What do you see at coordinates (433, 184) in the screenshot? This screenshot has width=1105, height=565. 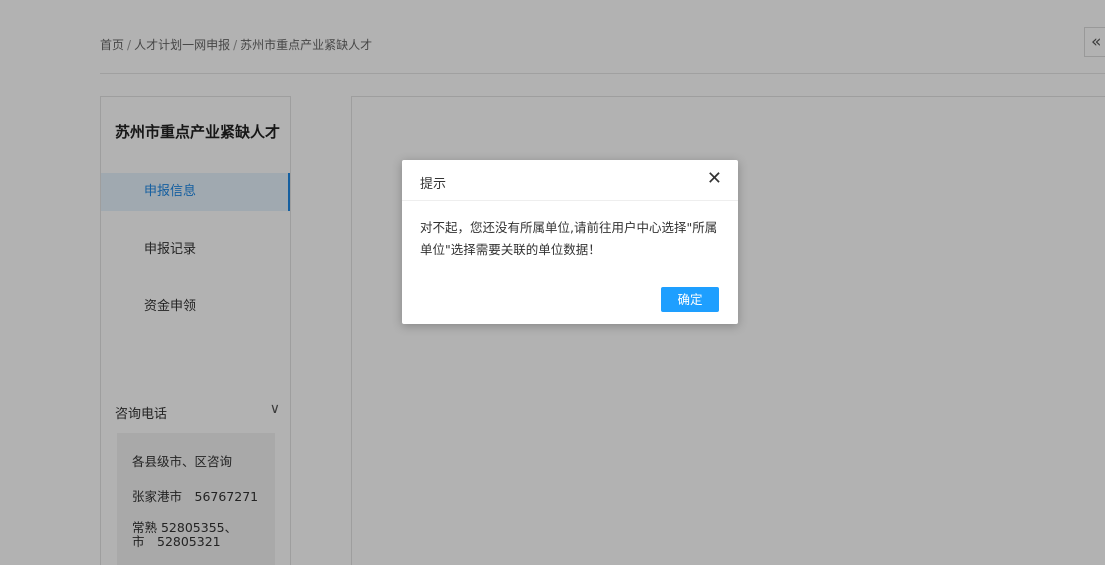 I see `dialog-title: 提示` at bounding box center [433, 184].